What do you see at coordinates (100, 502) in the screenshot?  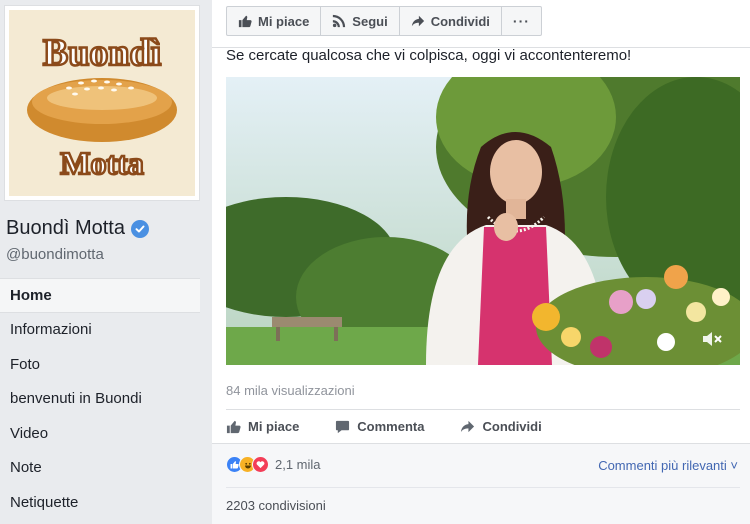 I see `nav-item-netiquette: Netiquette` at bounding box center [100, 502].